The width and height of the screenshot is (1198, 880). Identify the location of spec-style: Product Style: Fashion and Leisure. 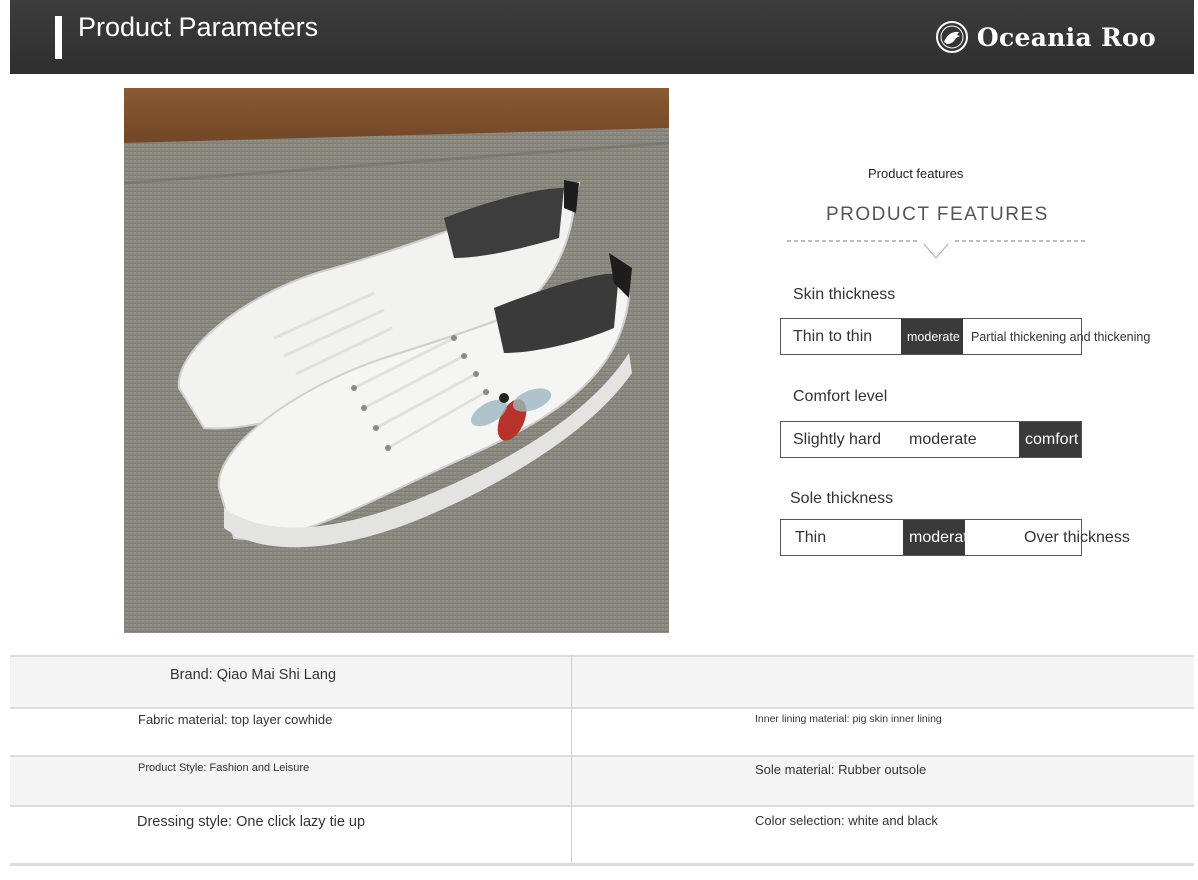
(224, 768).